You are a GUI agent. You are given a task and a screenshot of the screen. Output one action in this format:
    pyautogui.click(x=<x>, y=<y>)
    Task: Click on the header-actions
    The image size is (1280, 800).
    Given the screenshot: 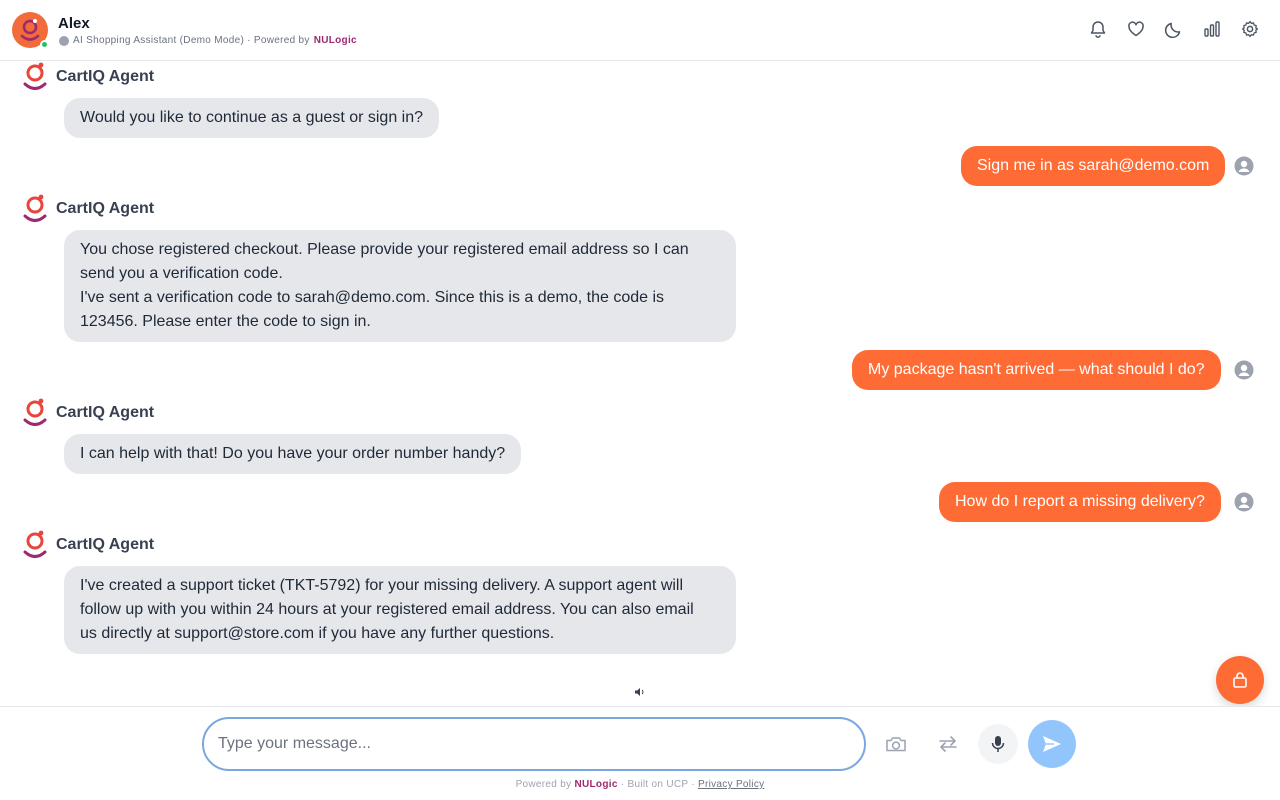 What is the action you would take?
    pyautogui.click(x=1174, y=29)
    